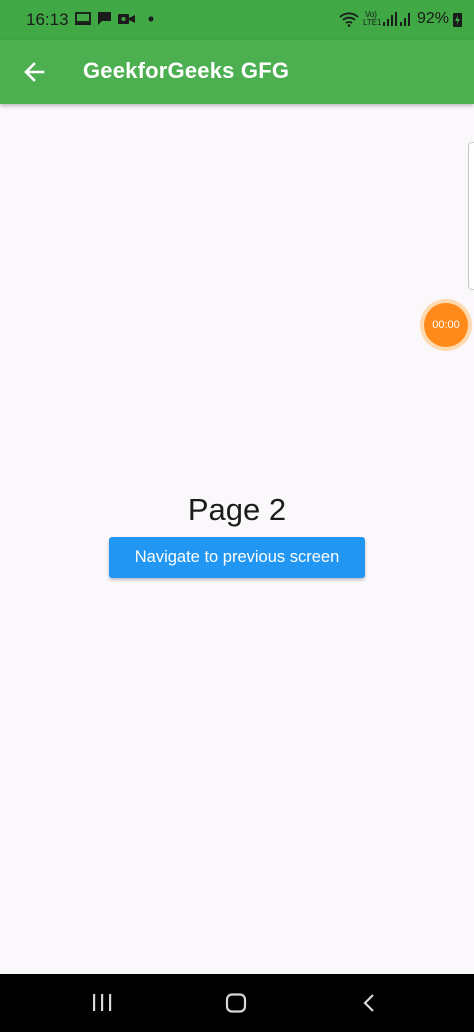 Image resolution: width=474 pixels, height=1032 pixels. I want to click on page-label: Page 2, so click(237, 509).